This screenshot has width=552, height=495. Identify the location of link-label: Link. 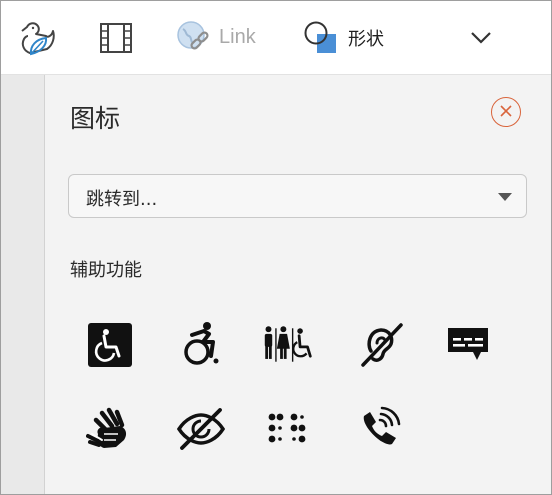
(237, 37).